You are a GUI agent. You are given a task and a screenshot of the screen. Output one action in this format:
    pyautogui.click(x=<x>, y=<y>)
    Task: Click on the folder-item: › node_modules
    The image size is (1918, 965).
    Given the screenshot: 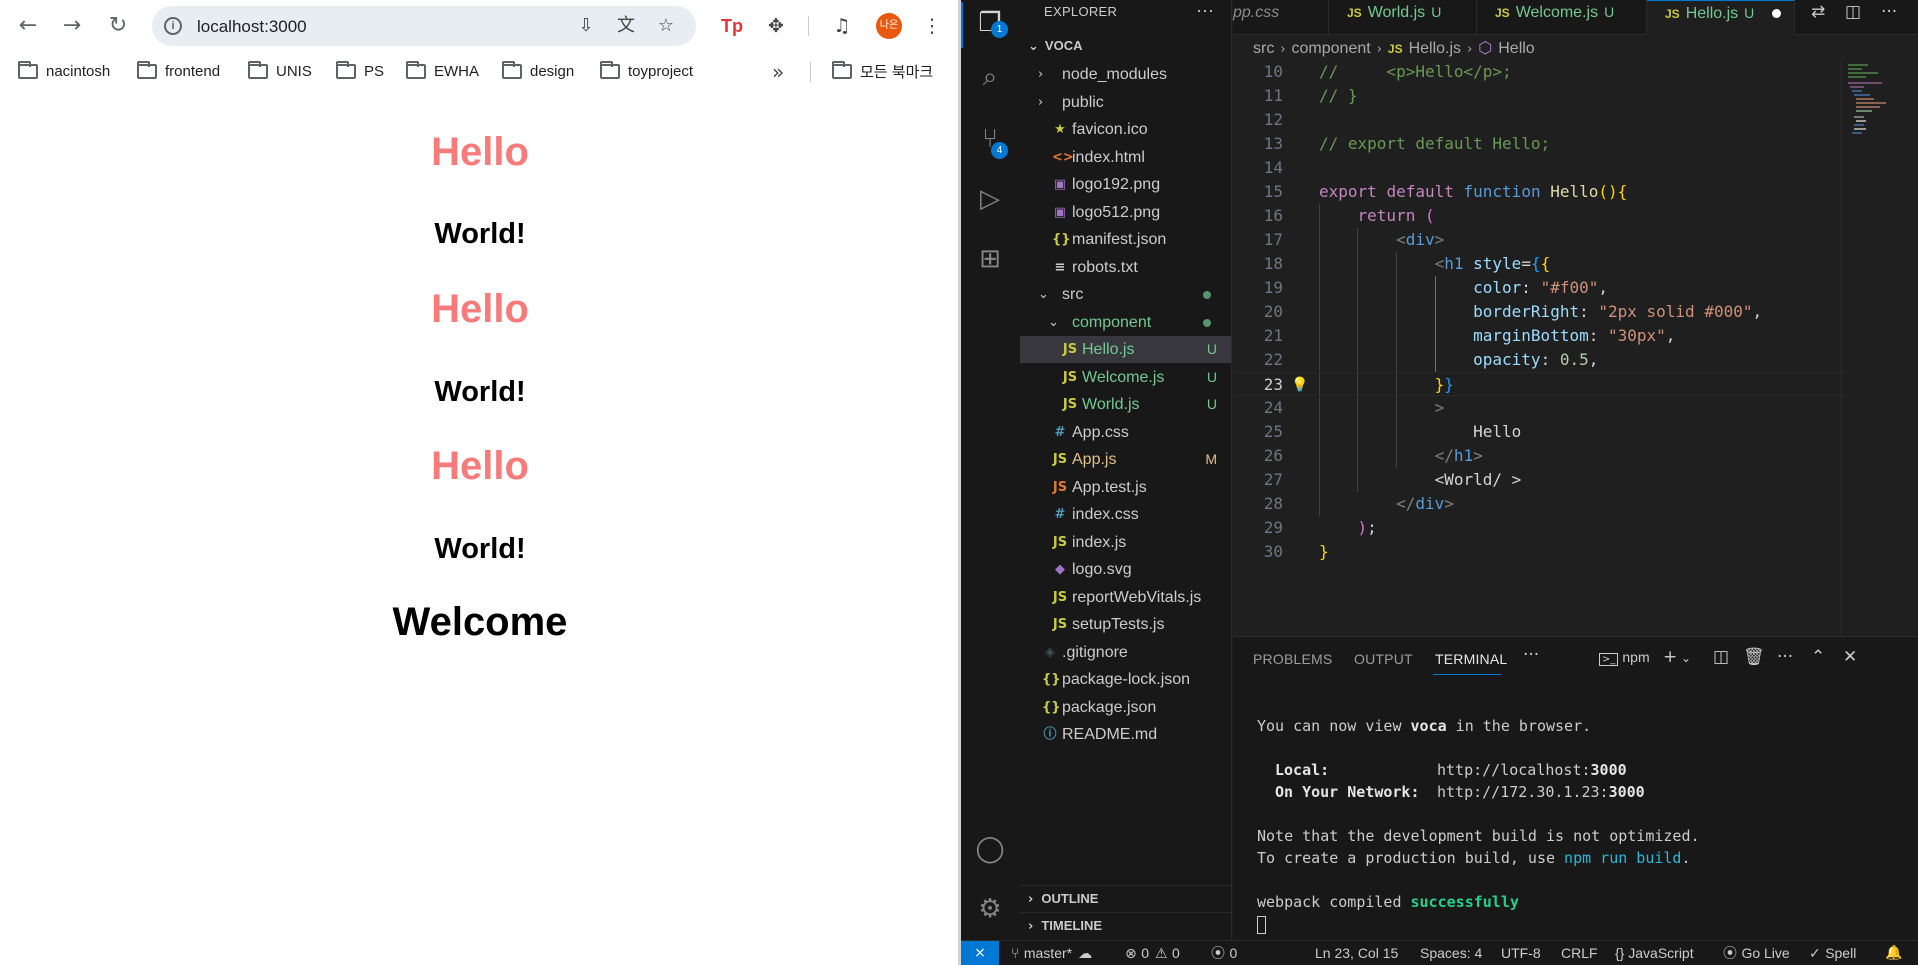 What is the action you would take?
    pyautogui.click(x=1125, y=74)
    